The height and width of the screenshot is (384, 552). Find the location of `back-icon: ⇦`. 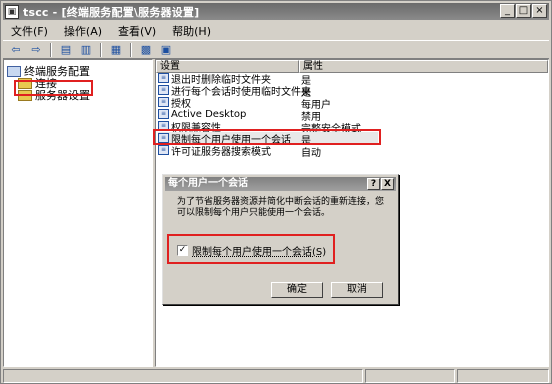

back-icon: ⇦ is located at coordinates (16, 49).